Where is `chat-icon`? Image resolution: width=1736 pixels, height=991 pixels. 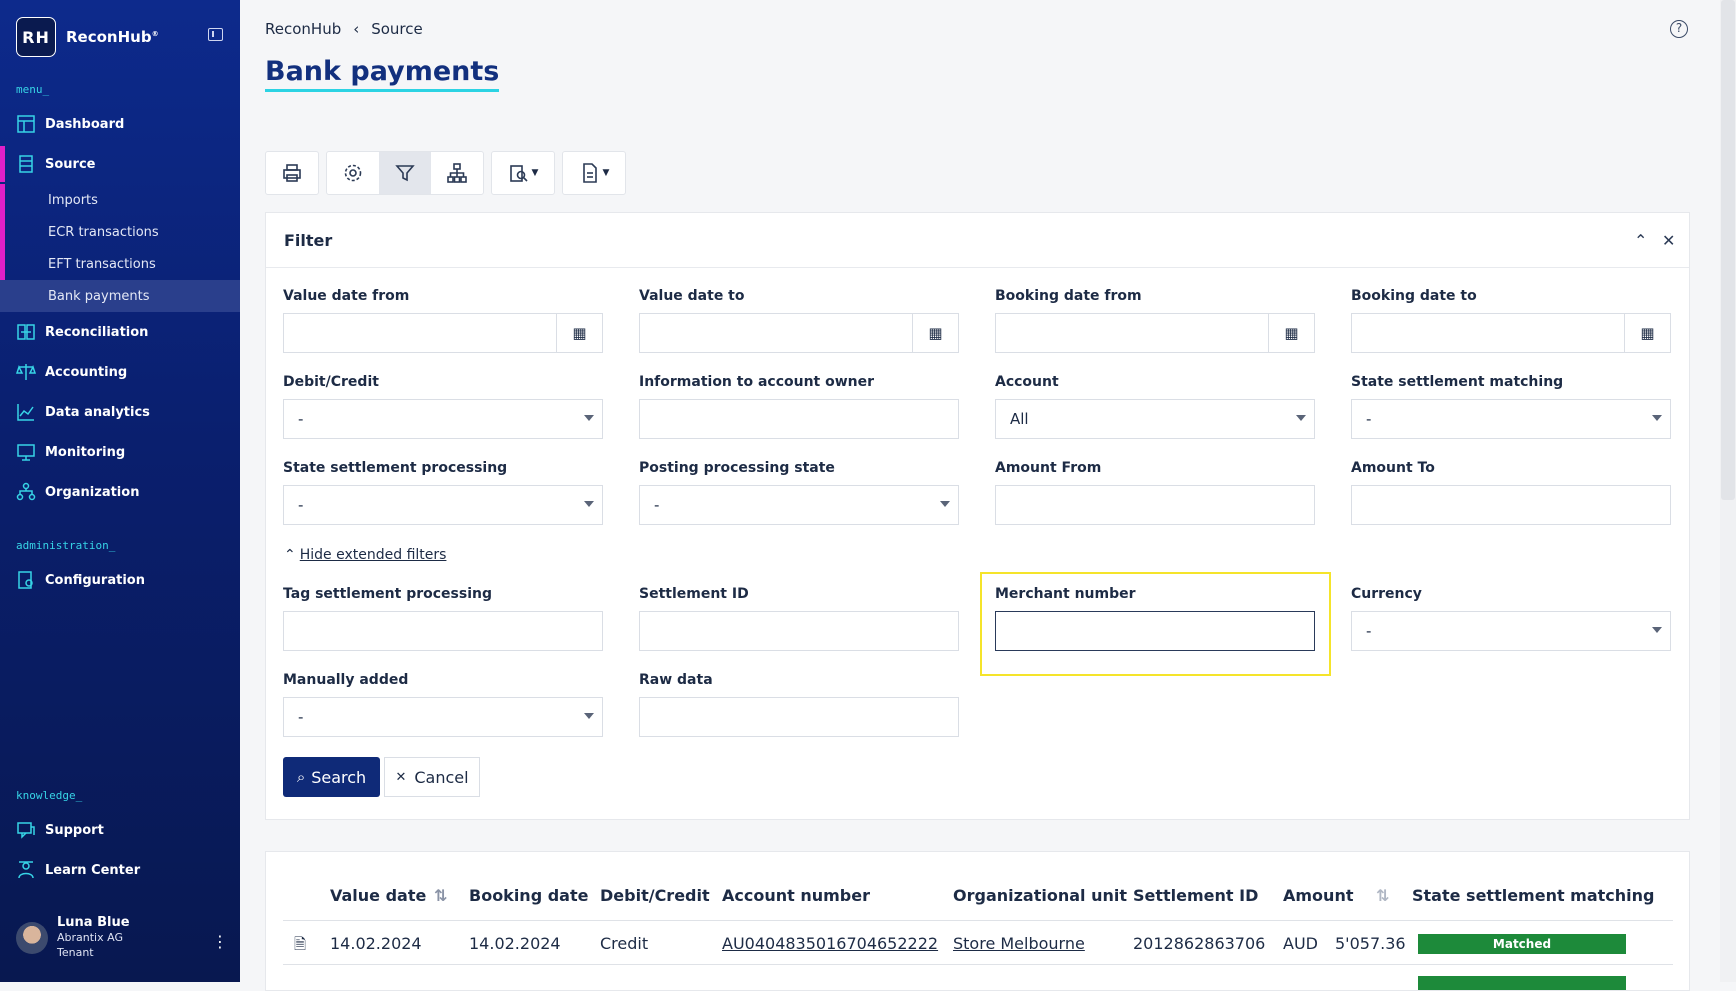 chat-icon is located at coordinates (26, 830).